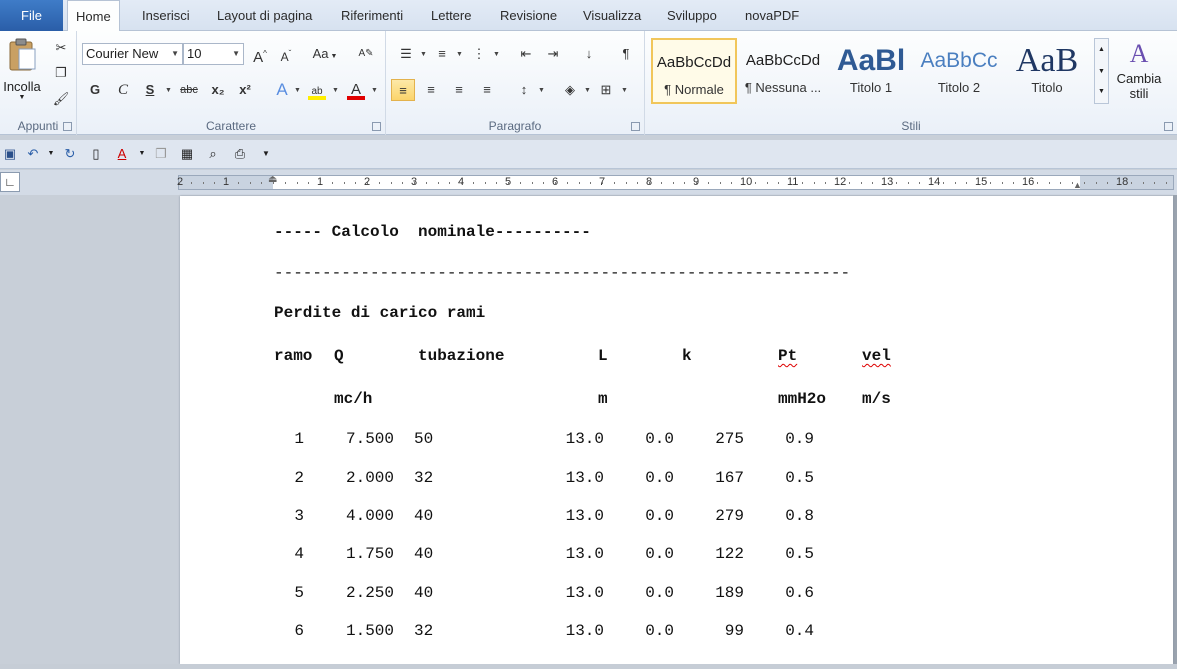 The width and height of the screenshot is (1177, 669). I want to click on header-k: k, so click(687, 356).